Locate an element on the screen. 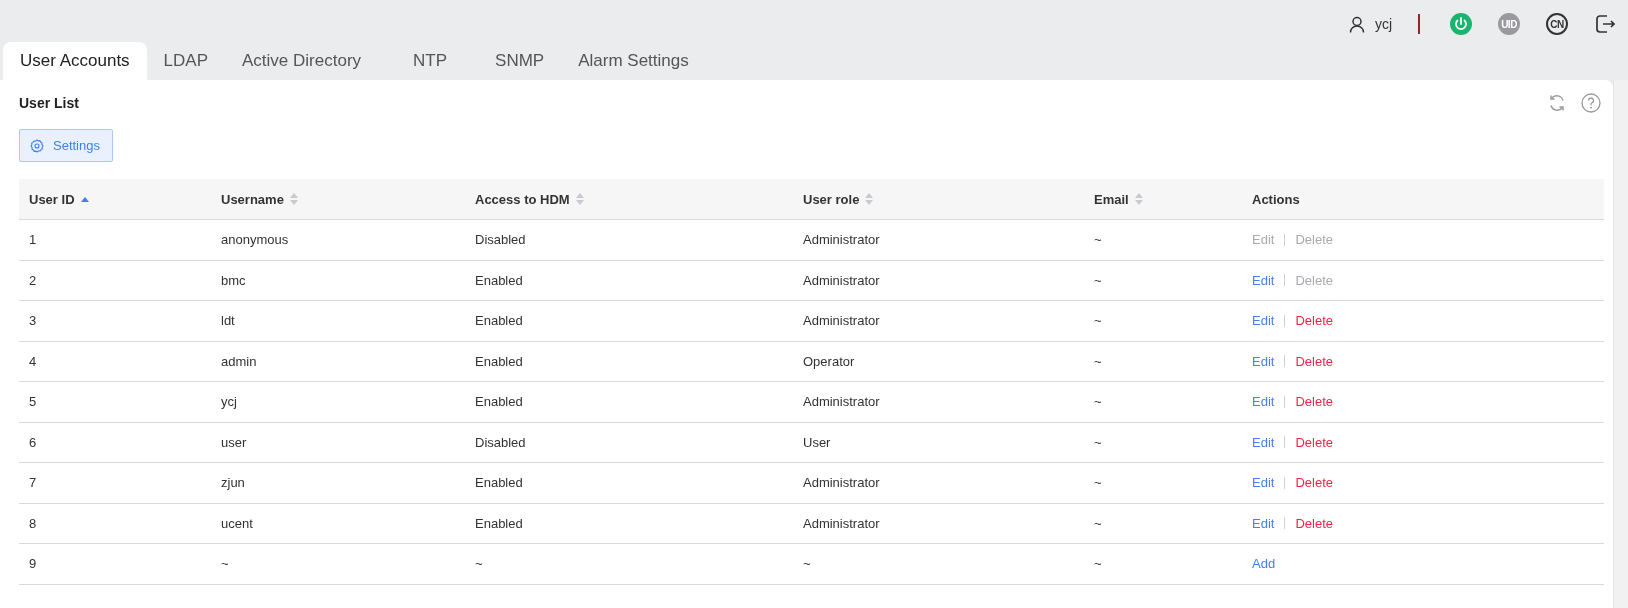 Image resolution: width=1628 pixels, height=608 pixels. language-button: CN is located at coordinates (1557, 24).